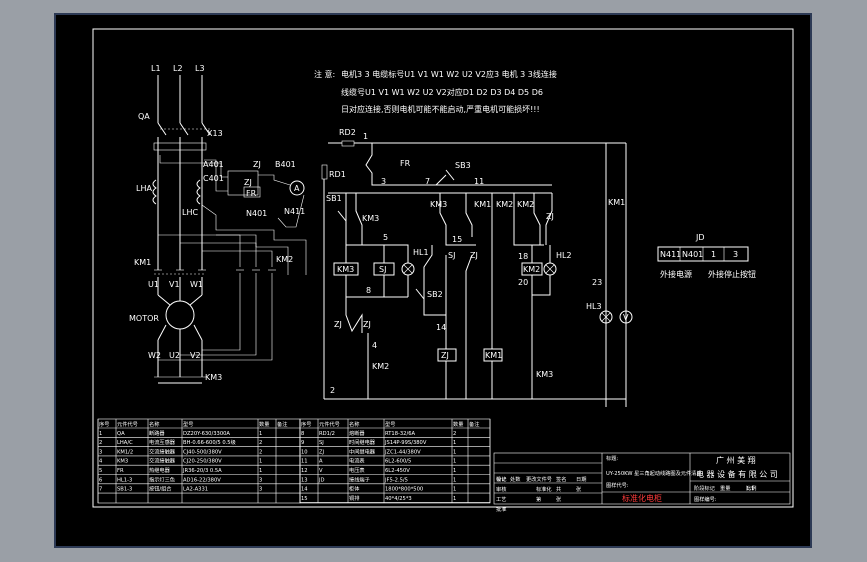  Describe the element at coordinates (122, 462) in the screenshot. I see `bom-cell: KM3` at that location.